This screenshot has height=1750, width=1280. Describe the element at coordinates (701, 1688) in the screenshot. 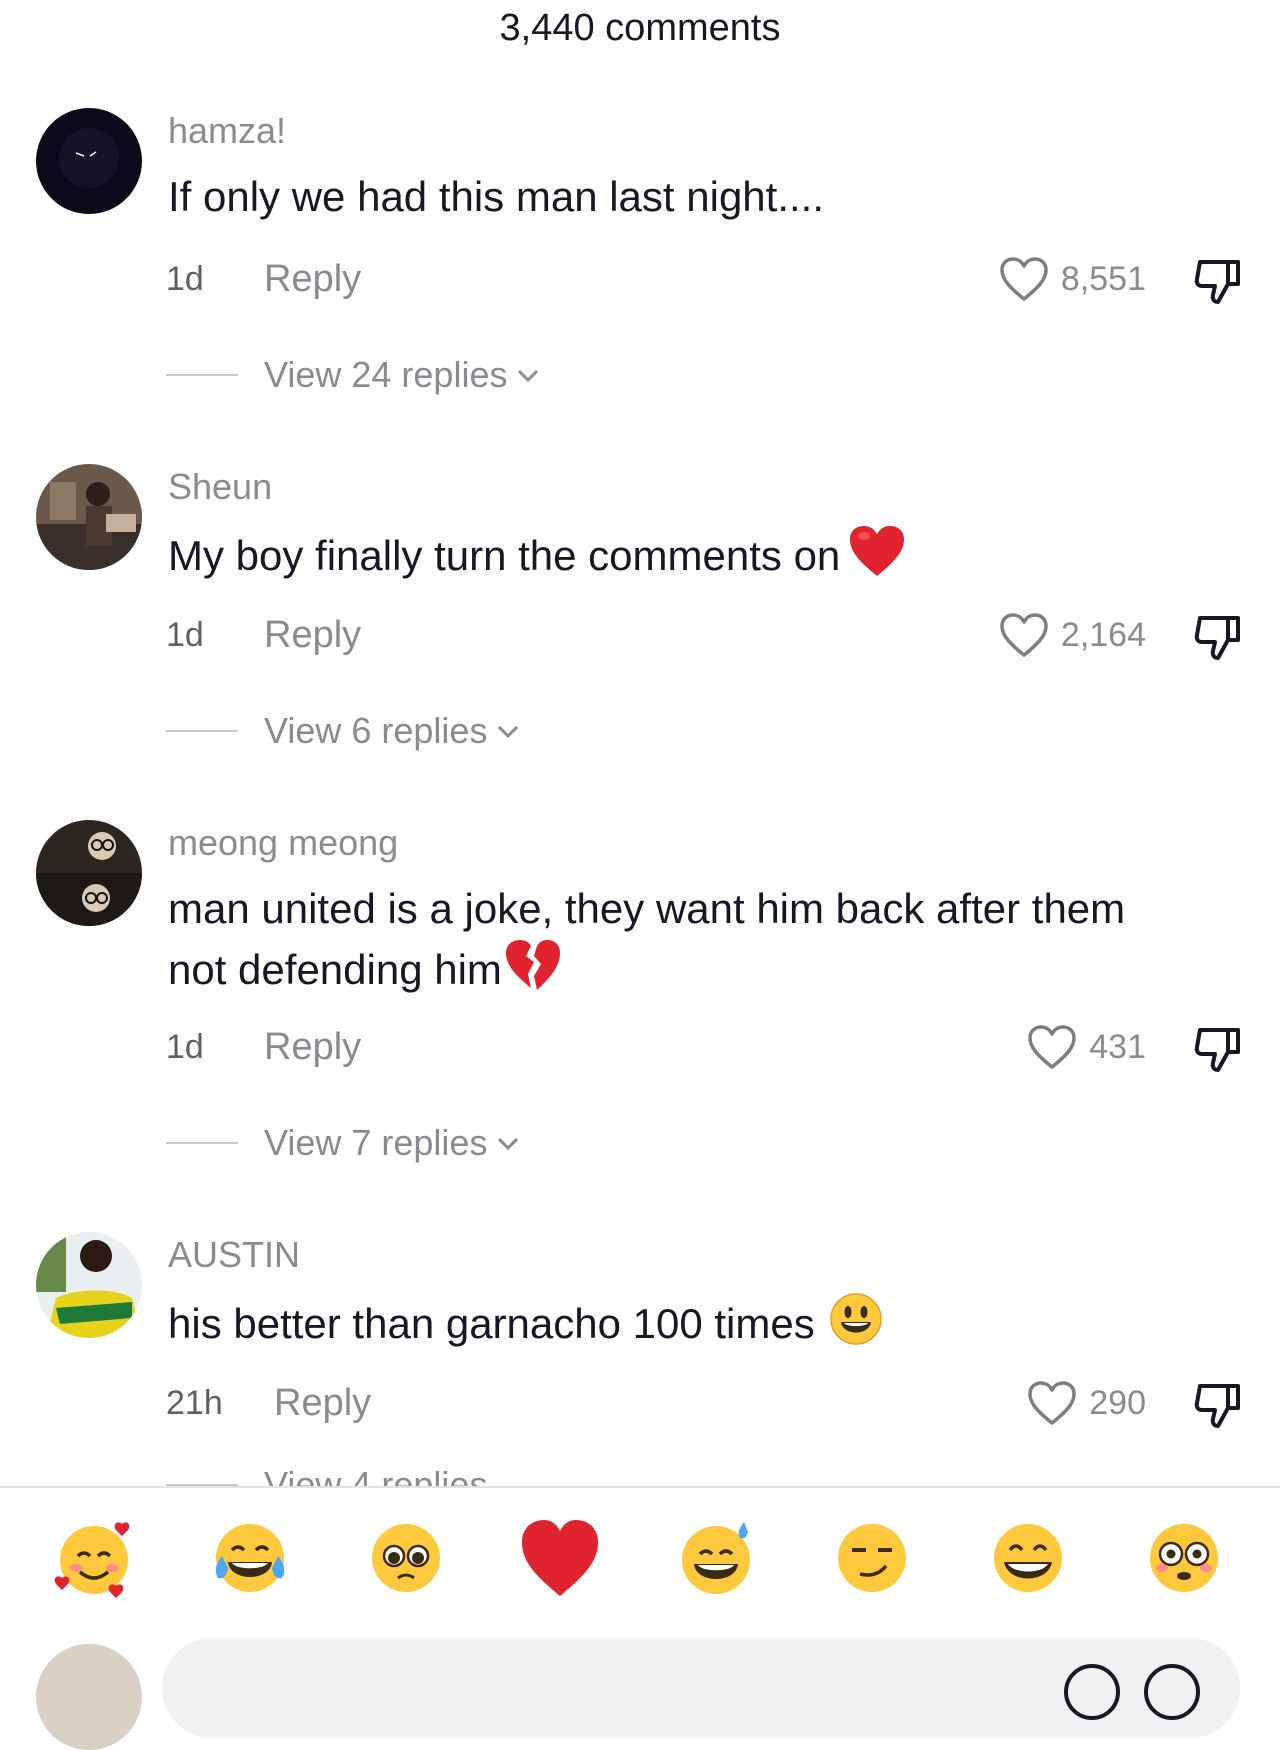

I see `comment-input` at that location.